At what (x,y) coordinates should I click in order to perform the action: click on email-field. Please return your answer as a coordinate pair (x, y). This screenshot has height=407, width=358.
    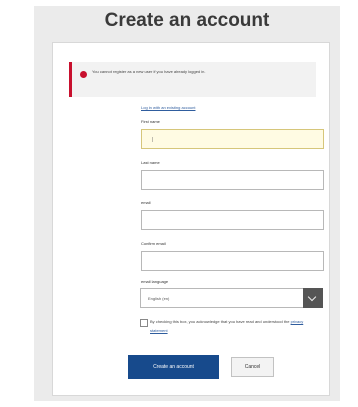
    Looking at the image, I should click on (232, 220).